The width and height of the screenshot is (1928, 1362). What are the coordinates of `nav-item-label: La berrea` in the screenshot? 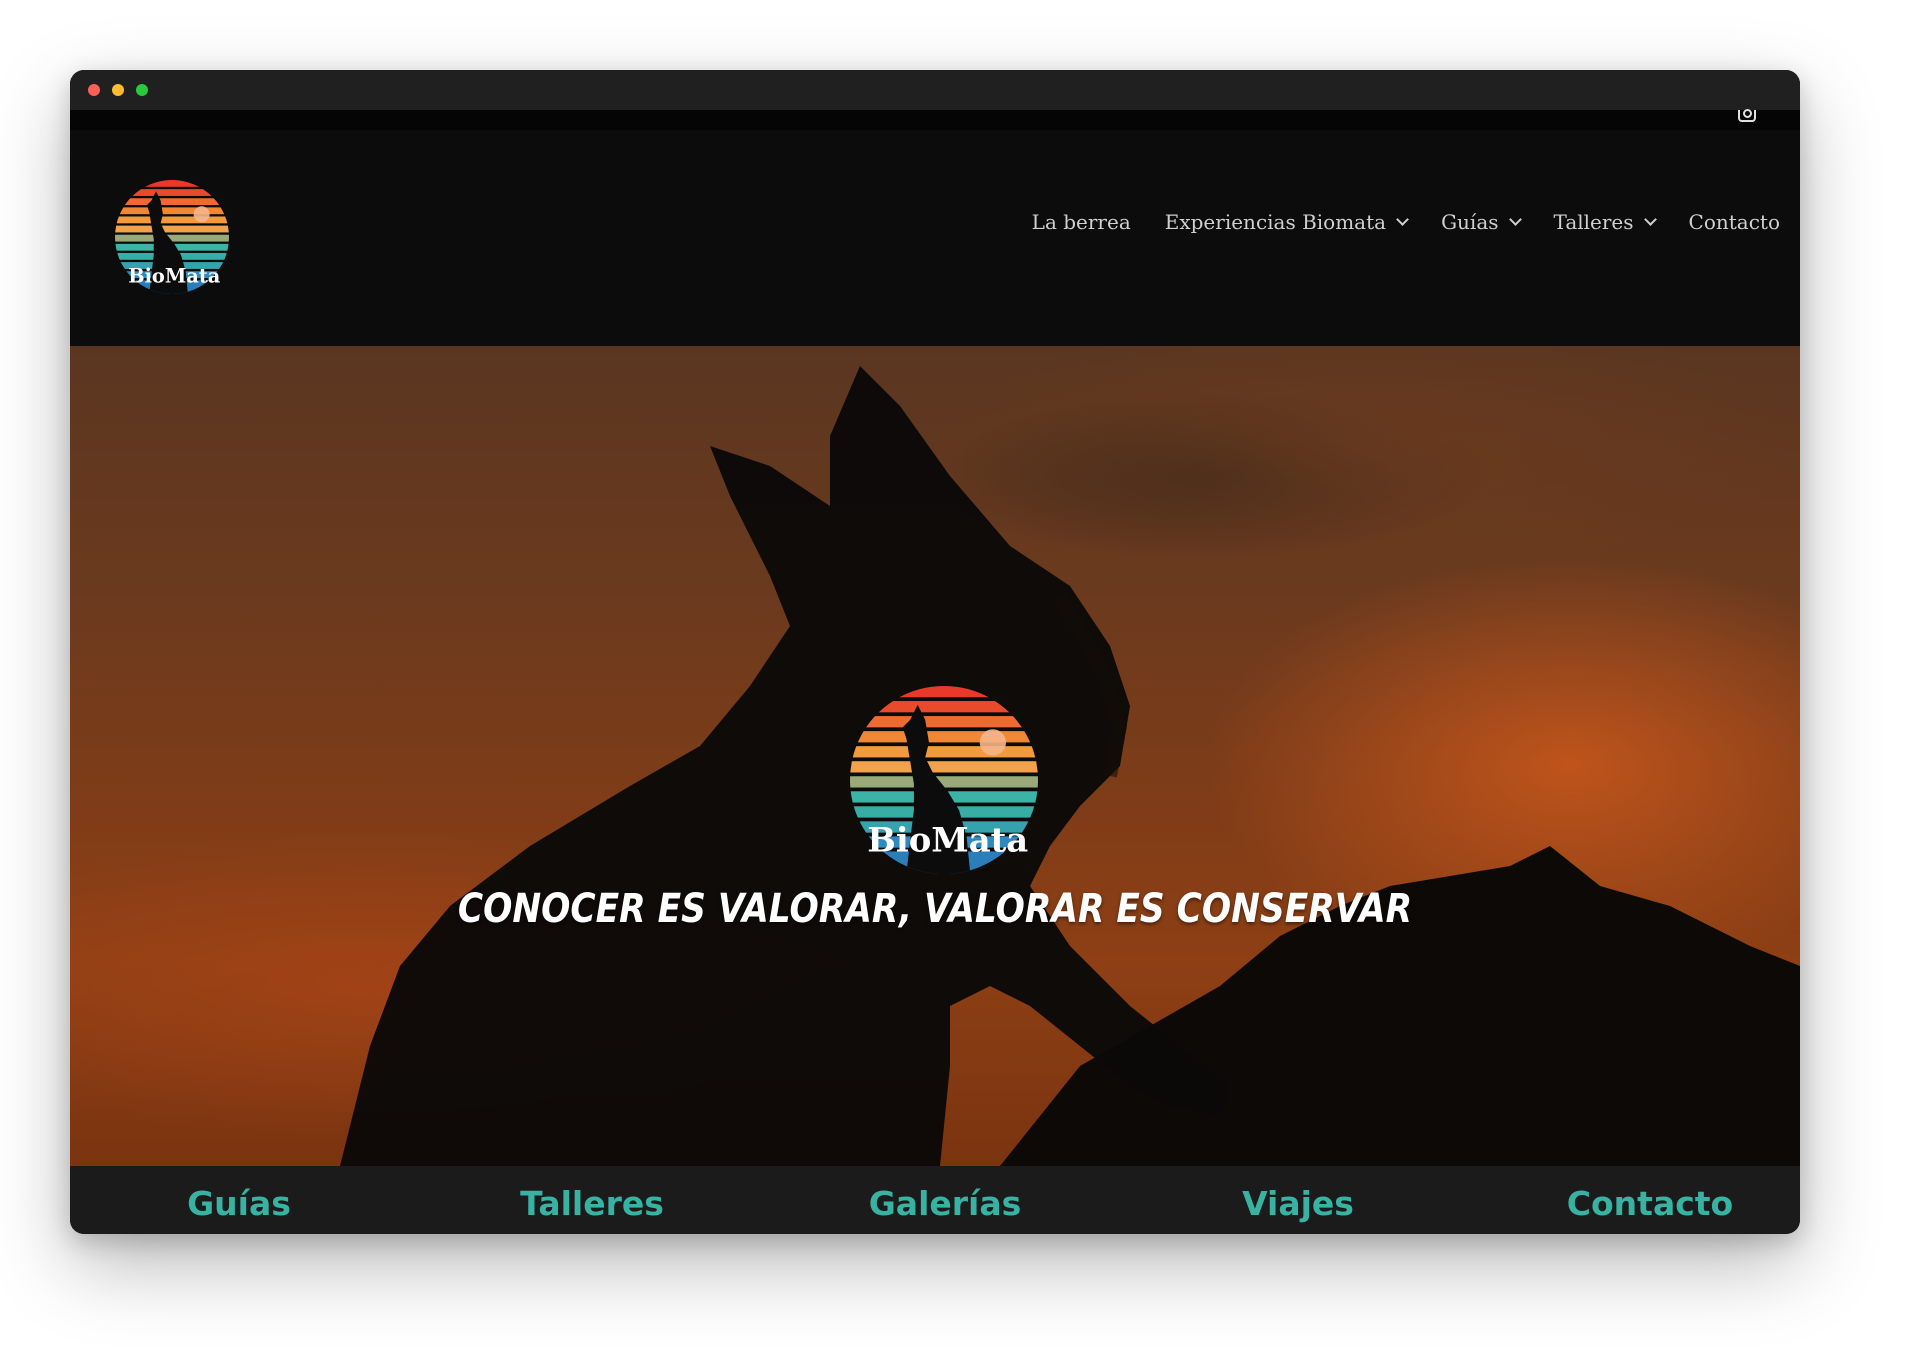 It's located at (1081, 222).